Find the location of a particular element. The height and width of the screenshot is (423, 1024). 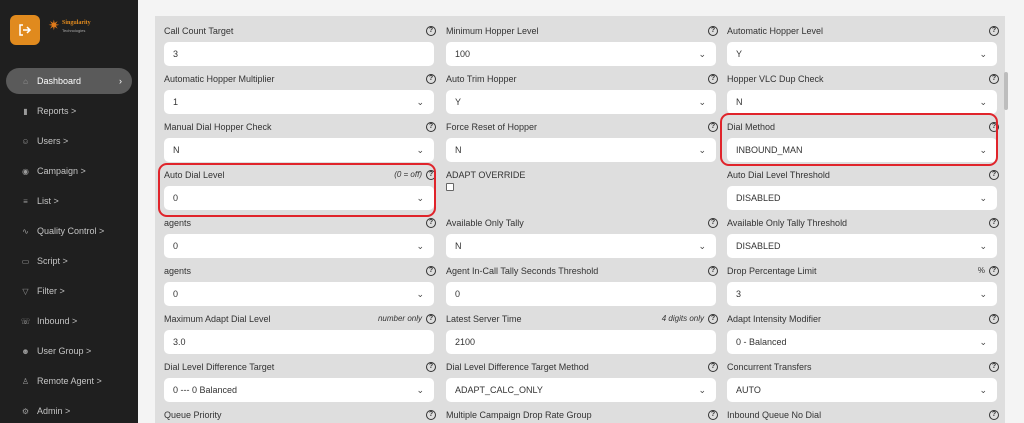

select-available-only-tally-threshold: DISABLED ⌄ is located at coordinates (862, 246).